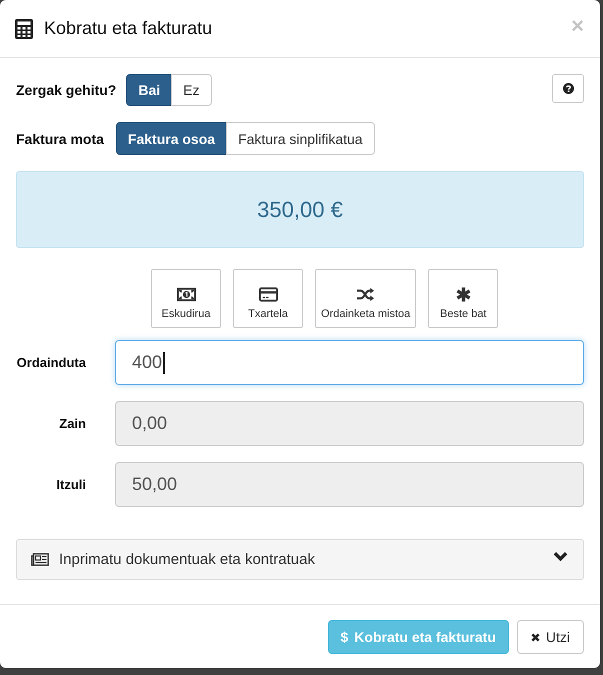 This screenshot has height=675, width=603. What do you see at coordinates (191, 90) in the screenshot?
I see `toggle-option: Ez` at bounding box center [191, 90].